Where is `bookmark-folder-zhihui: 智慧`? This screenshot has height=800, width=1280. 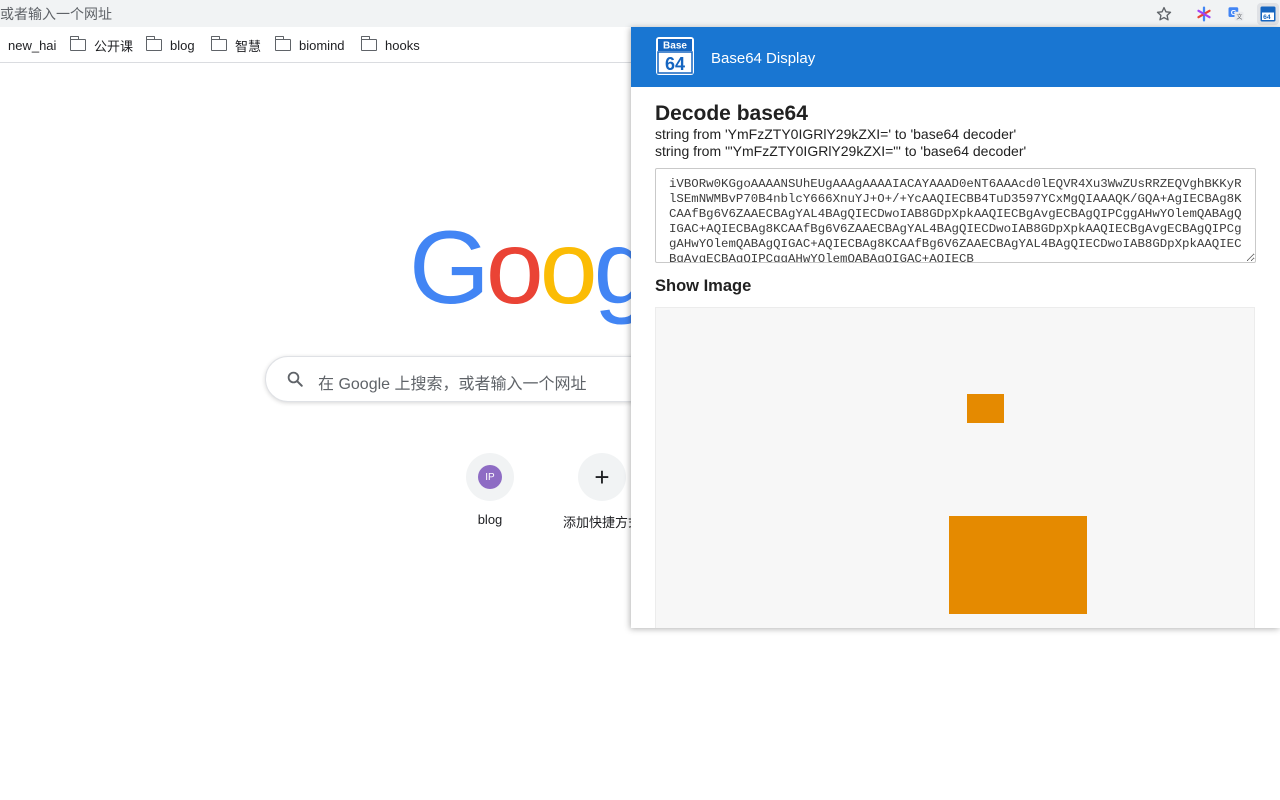 bookmark-folder-zhihui: 智慧 is located at coordinates (236, 45).